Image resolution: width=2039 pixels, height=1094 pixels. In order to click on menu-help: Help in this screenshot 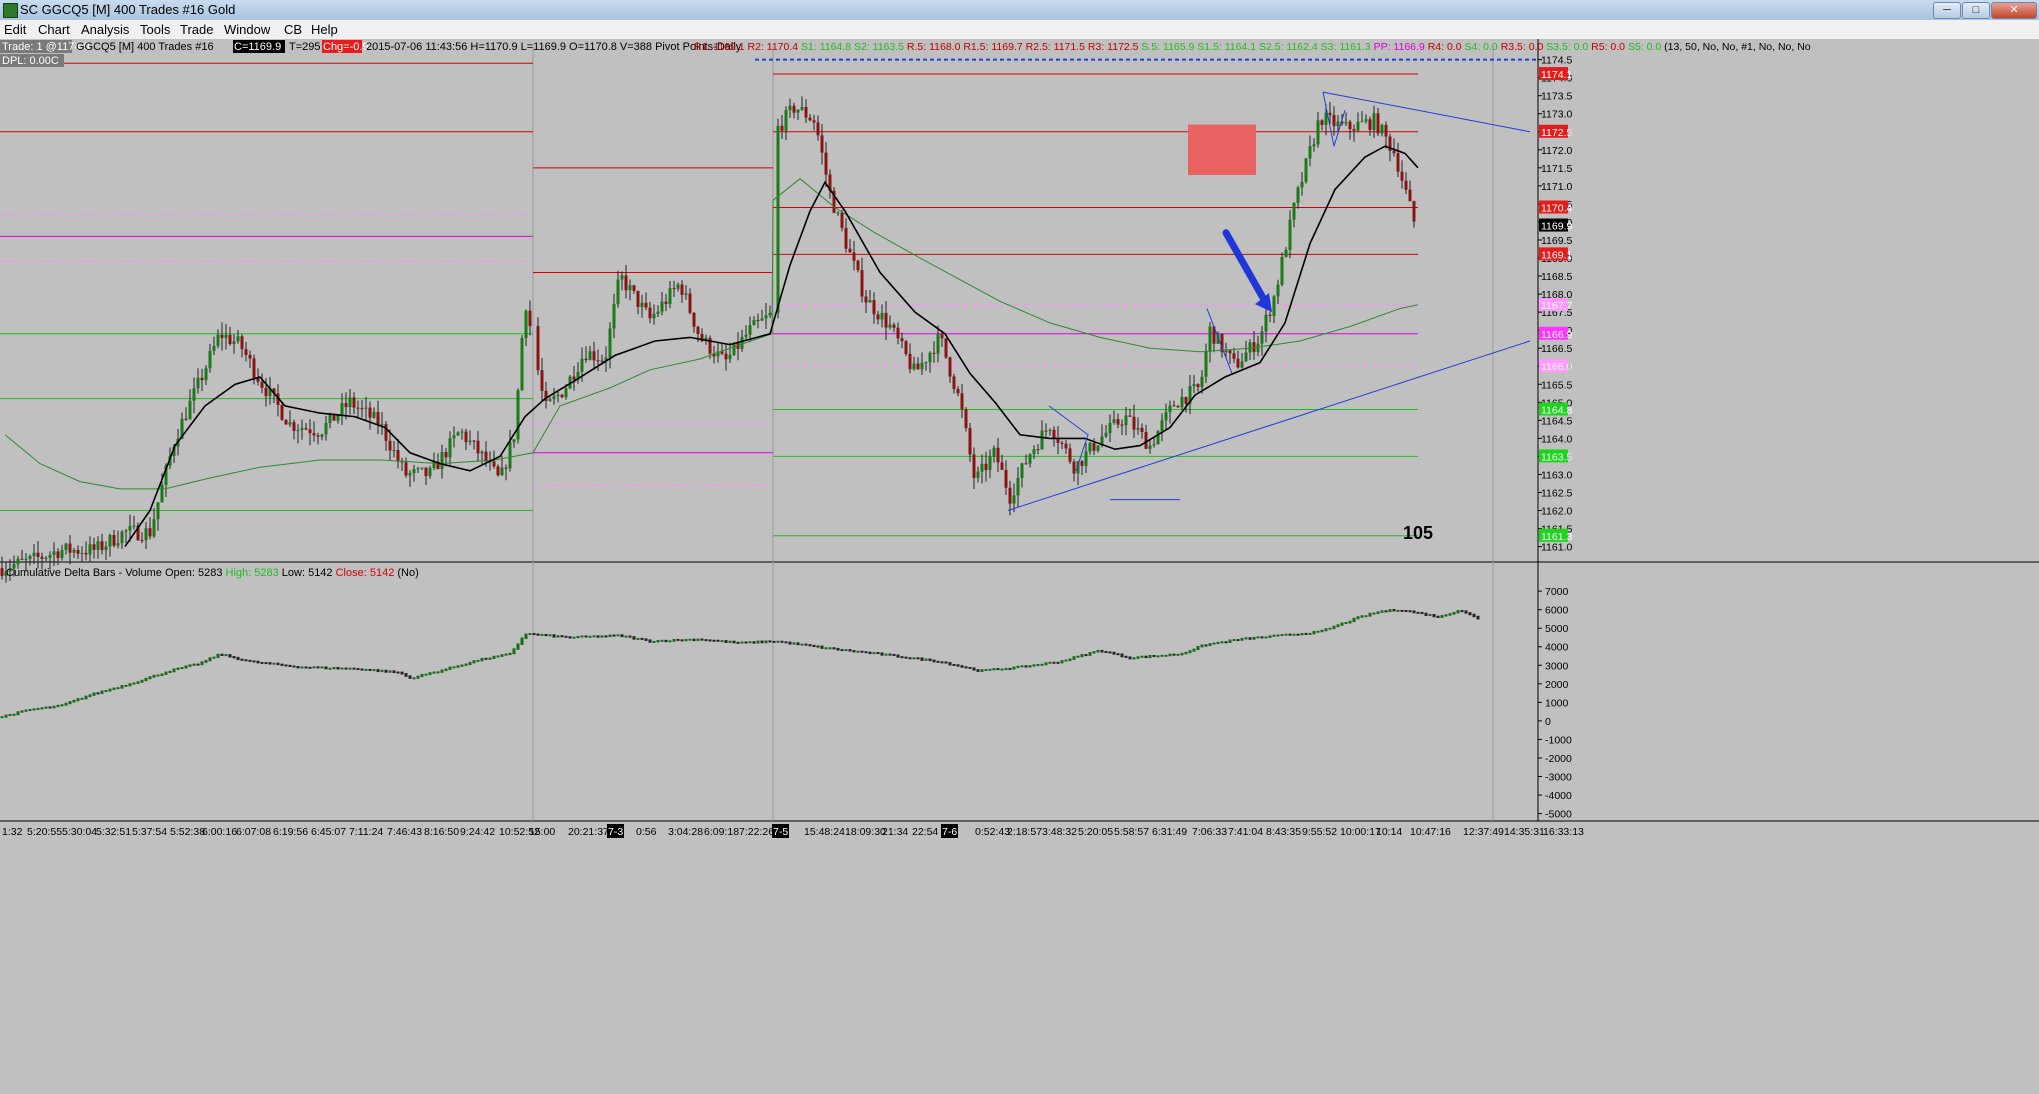, I will do `click(324, 29)`.